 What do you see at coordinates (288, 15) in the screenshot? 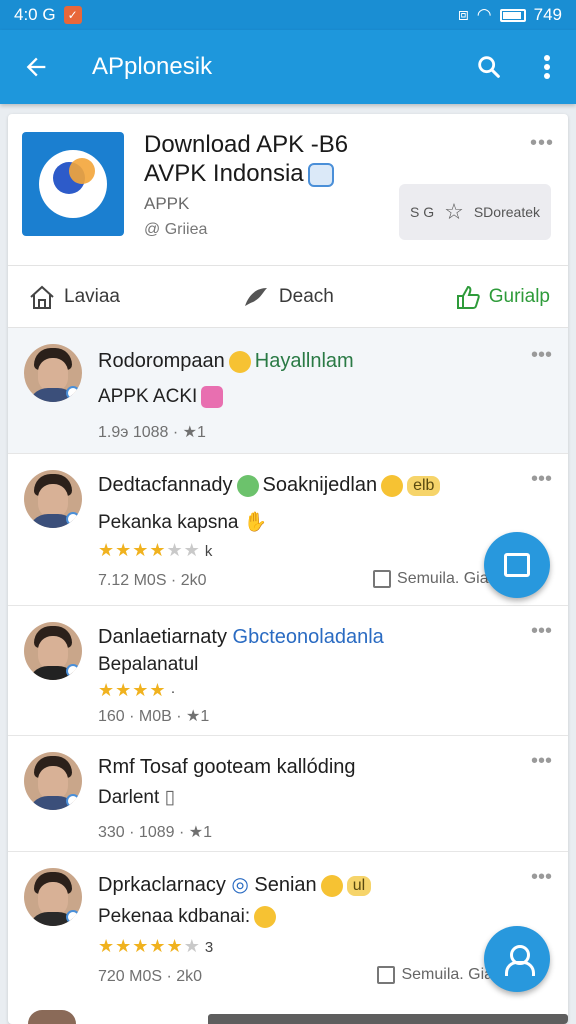
I see `status-bar: 4:0 G ✓ ⧈ ◠ 749` at bounding box center [288, 15].